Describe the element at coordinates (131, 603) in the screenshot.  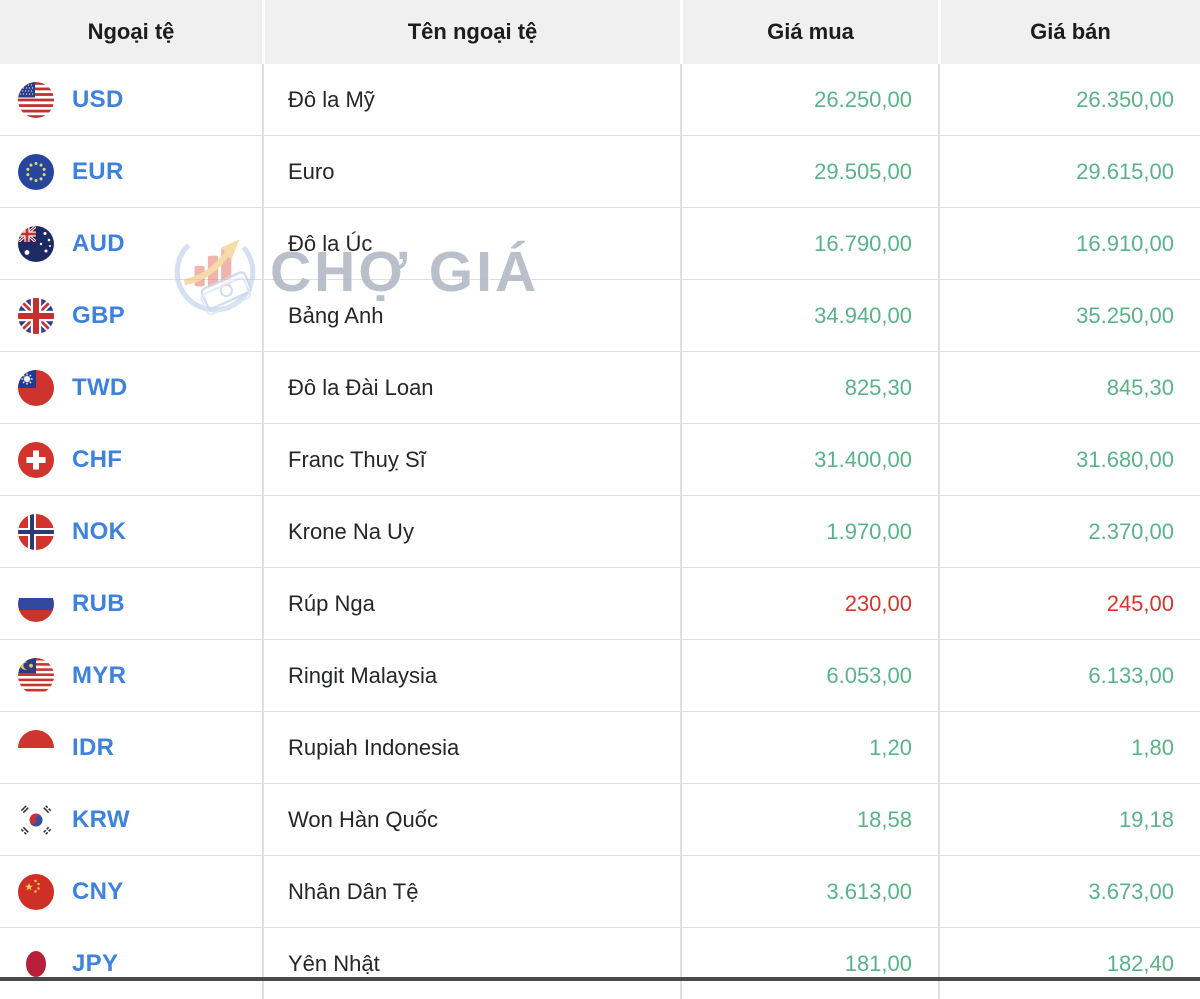
I see `currency-cell: RUB` at that location.